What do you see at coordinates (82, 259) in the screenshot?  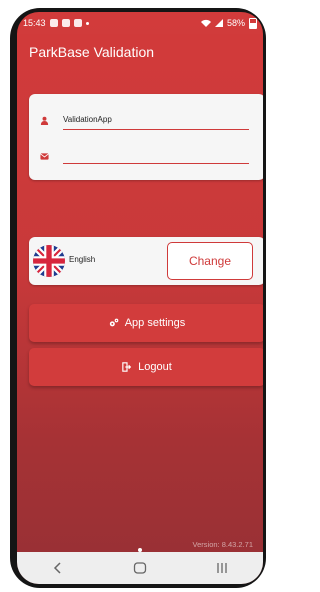 I see `language-name: English` at bounding box center [82, 259].